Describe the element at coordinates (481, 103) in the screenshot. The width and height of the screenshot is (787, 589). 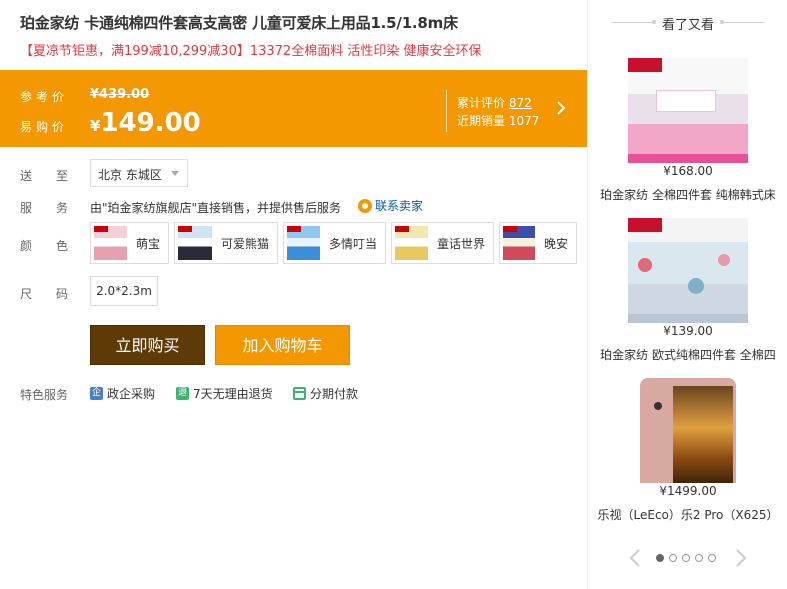
I see `reviews-label: 累计评价` at that location.